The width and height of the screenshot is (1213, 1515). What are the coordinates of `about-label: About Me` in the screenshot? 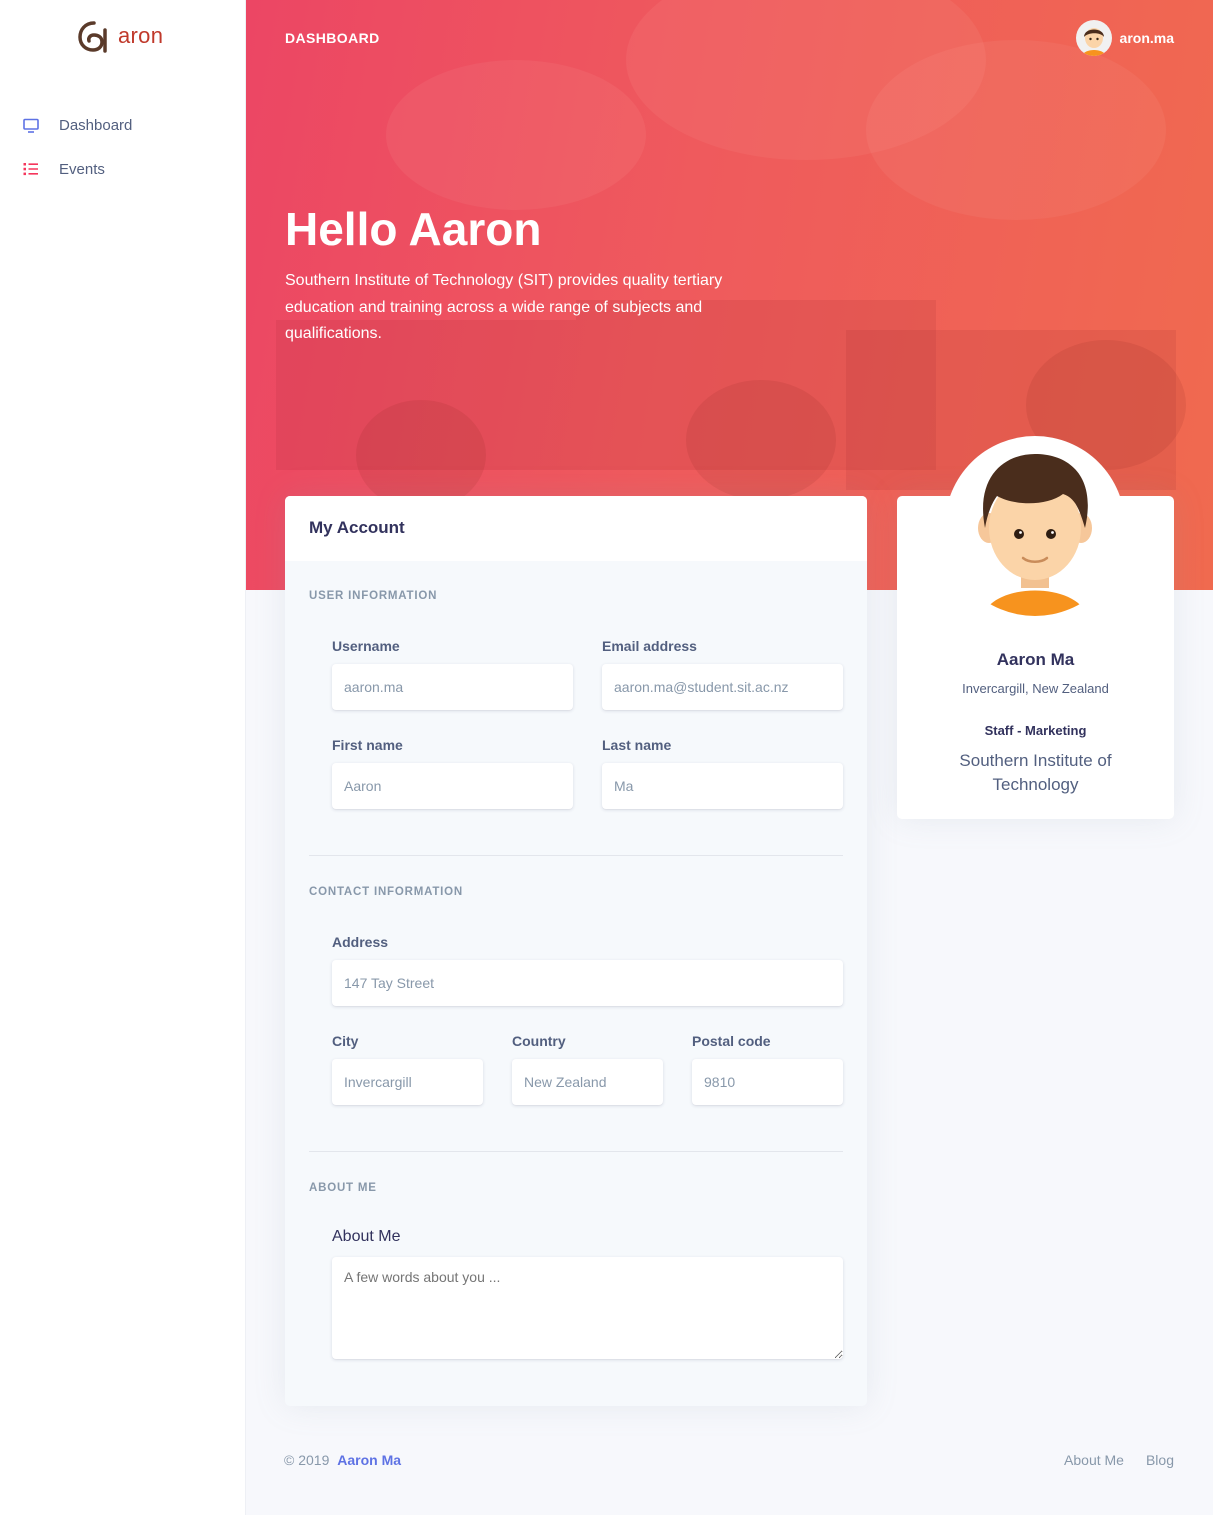 It's located at (366, 1236).